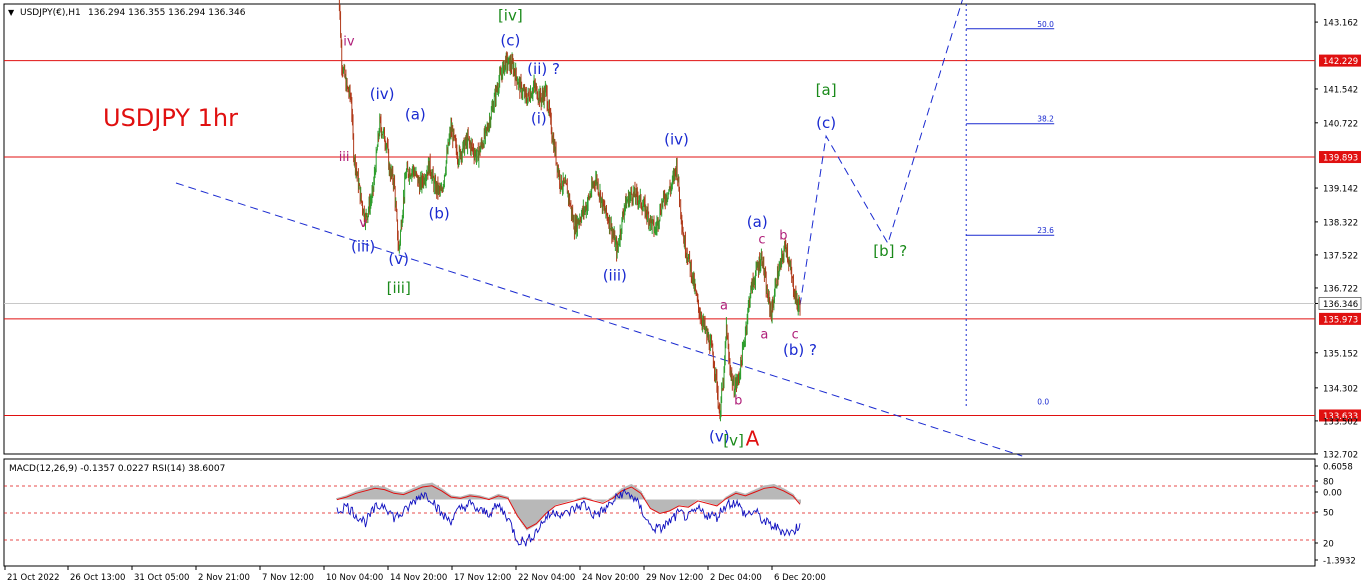  I want to click on wave-label-16: b, so click(738, 400).